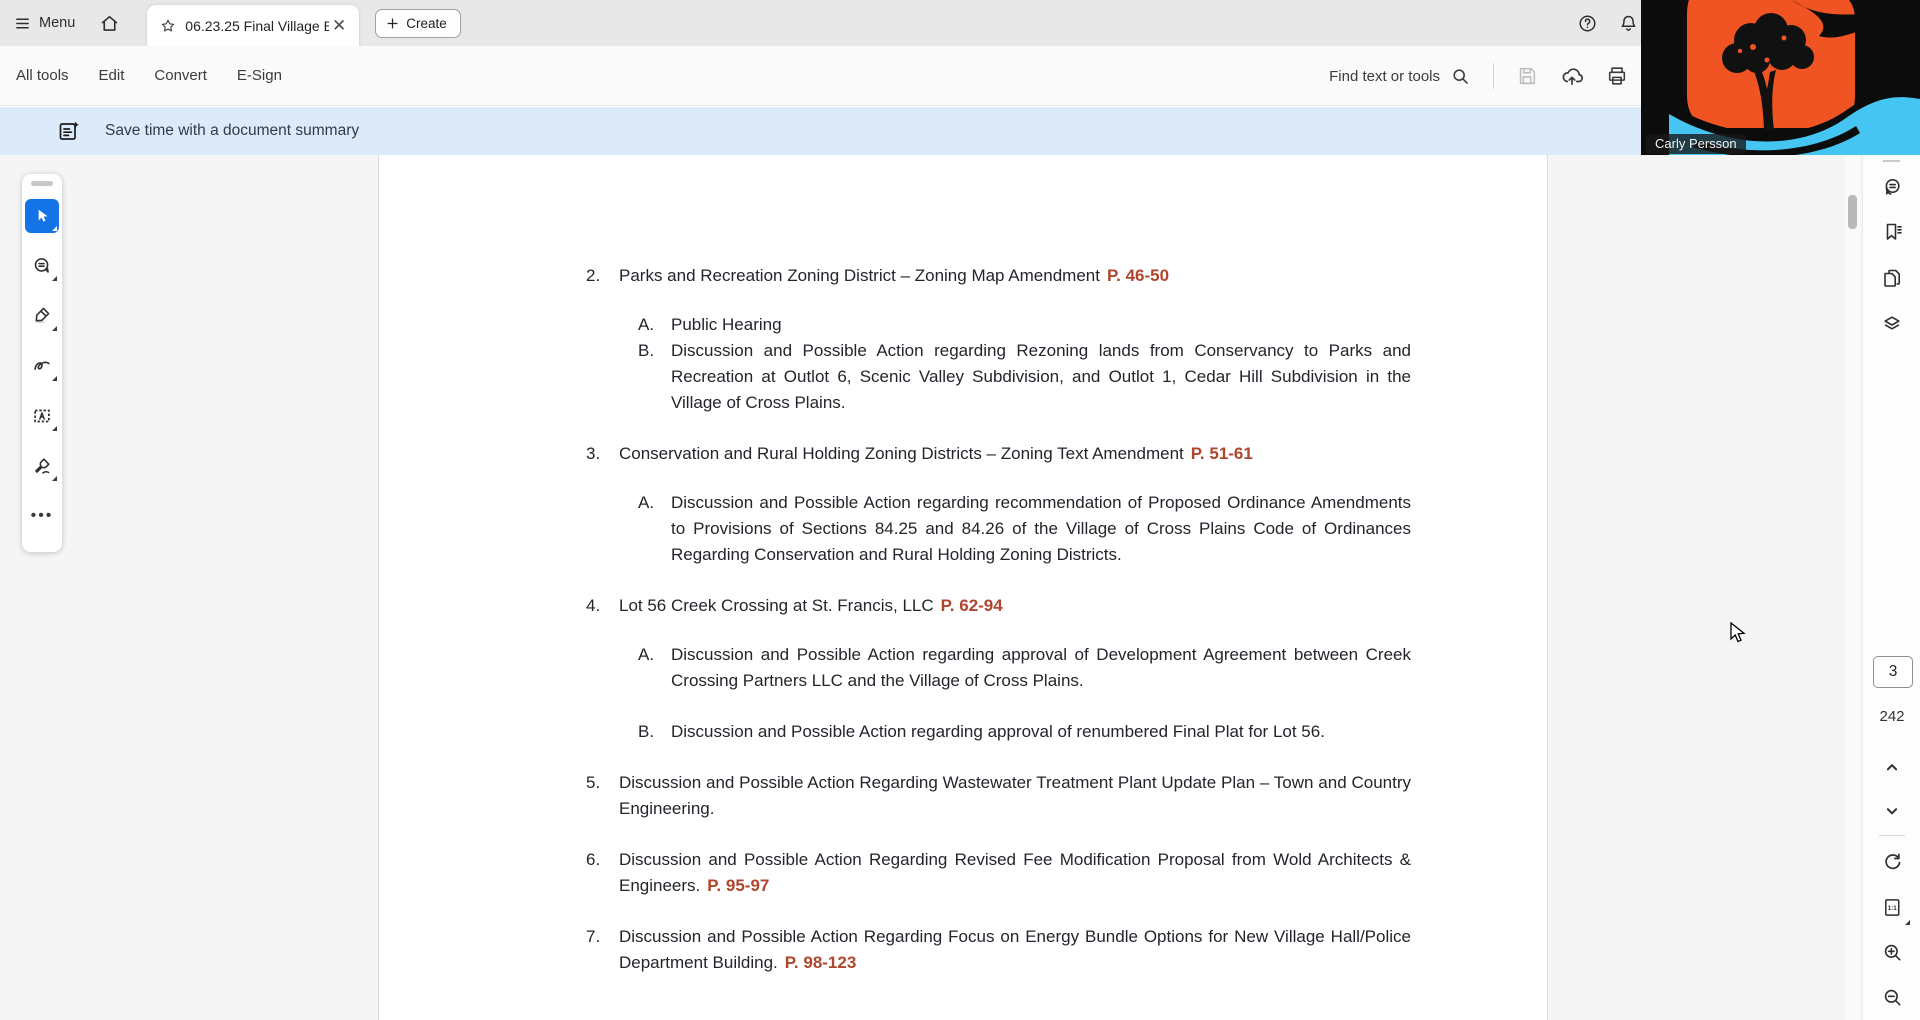  I want to click on select-text-box-tool-button, so click(42, 416).